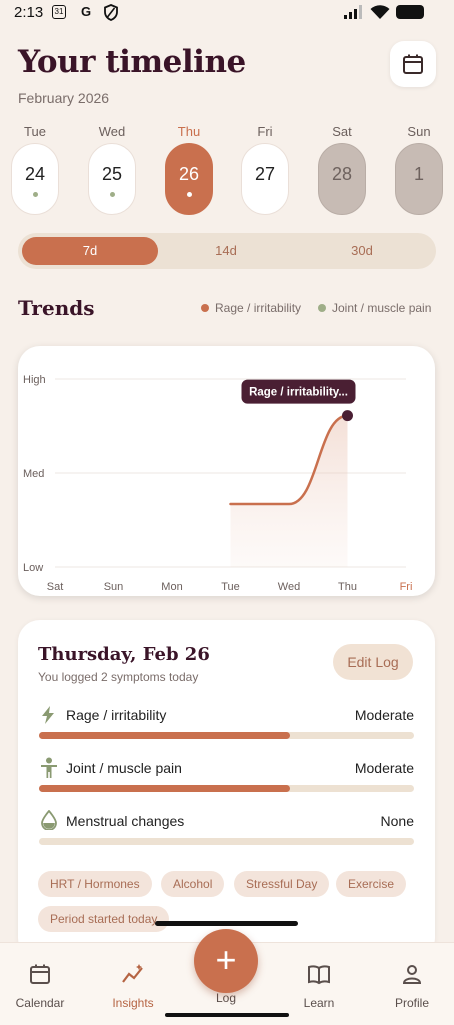 This screenshot has width=454, height=1025. I want to click on legend-item-rage: Rage / irritability, so click(251, 308).